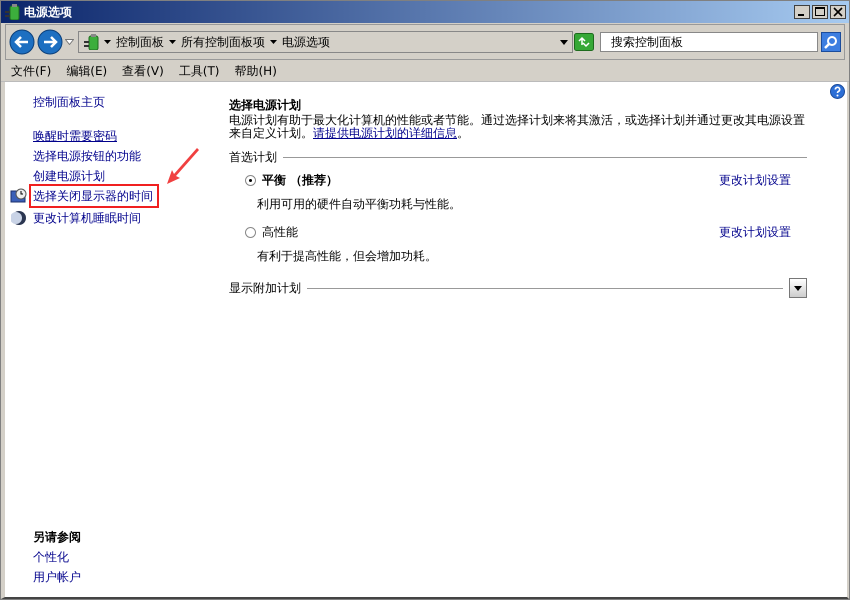 This screenshot has height=600, width=850. I want to click on sidebar-link: 控制面板主页, so click(113, 102).